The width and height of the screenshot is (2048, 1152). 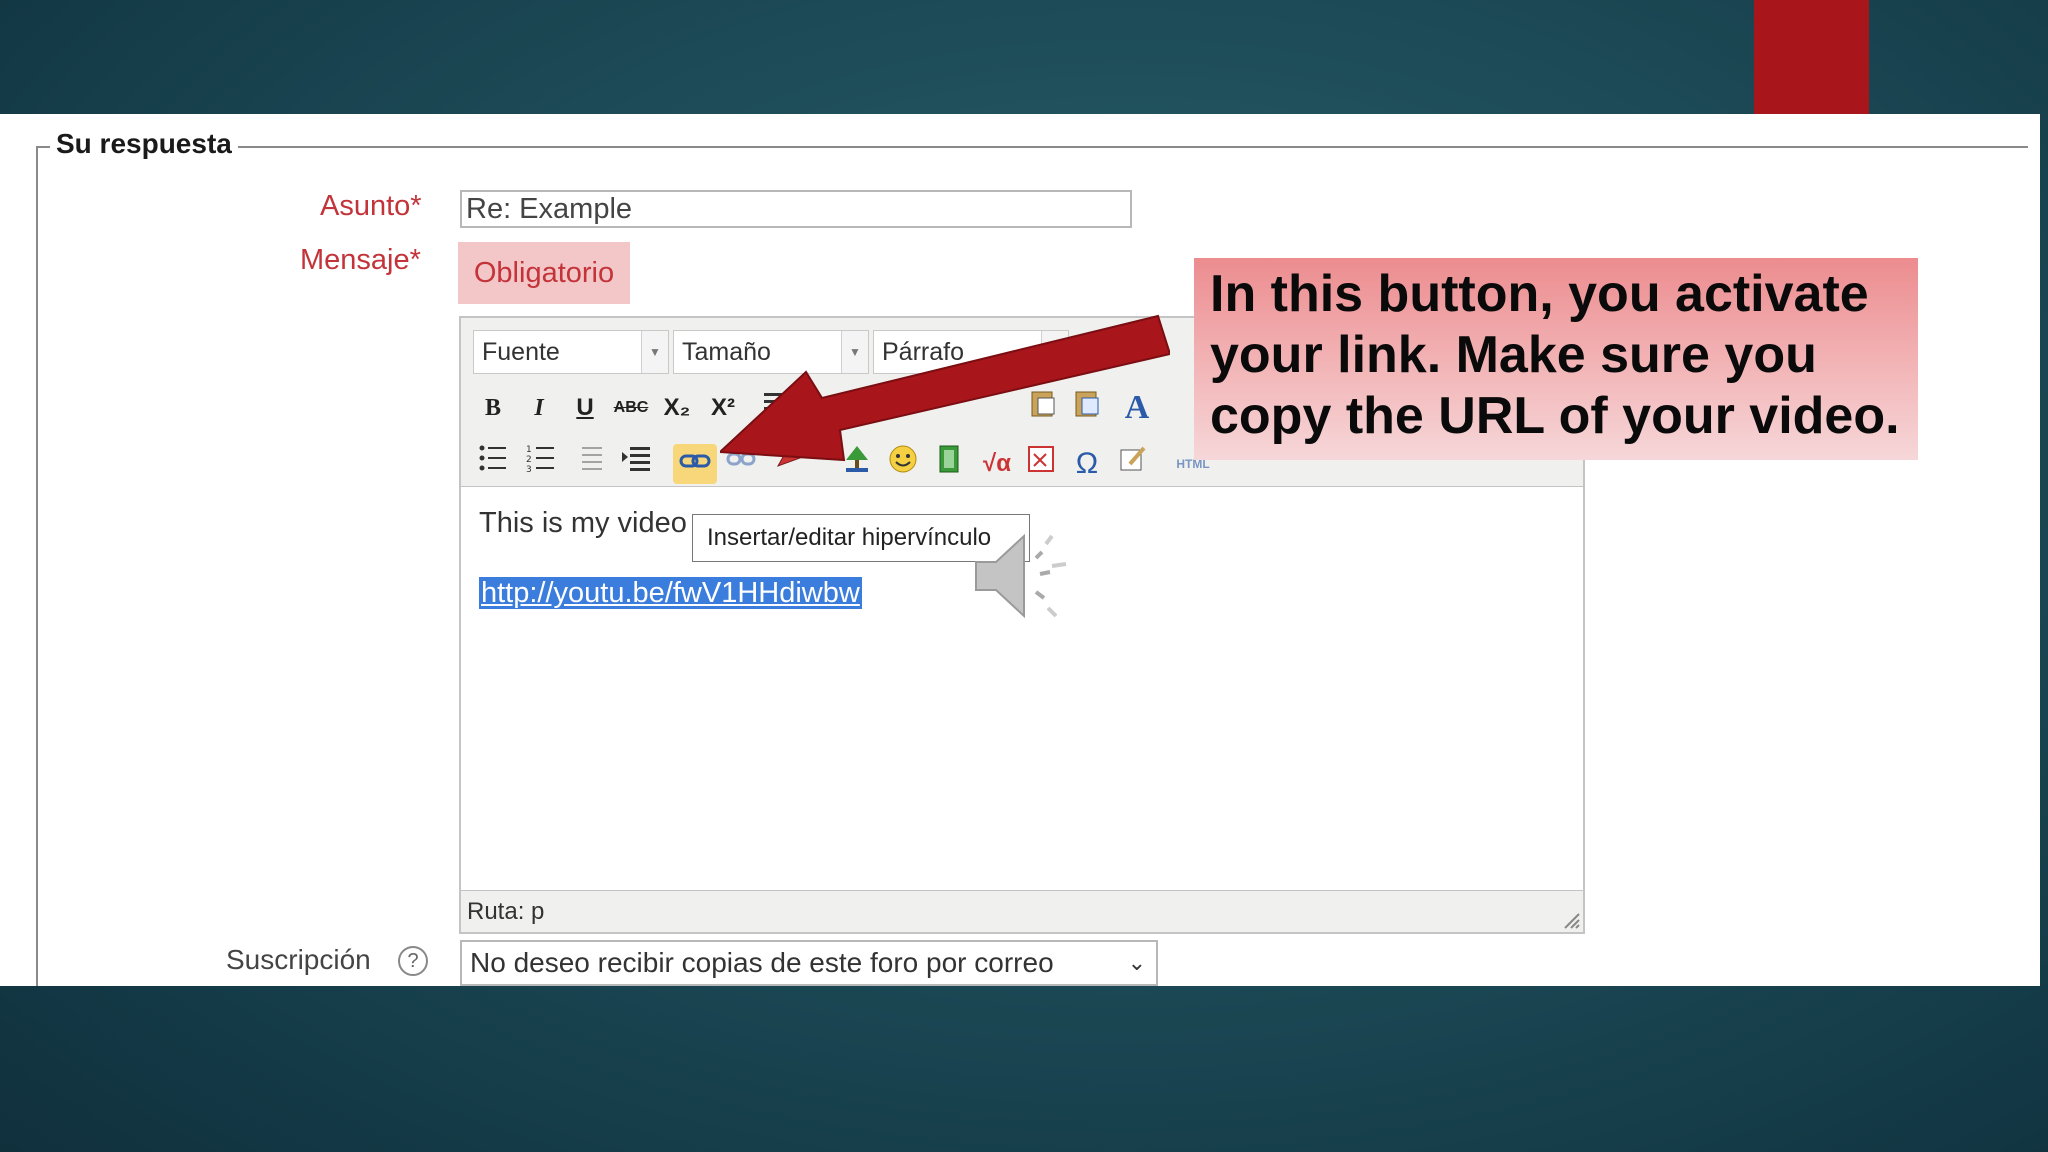 What do you see at coordinates (677, 408) in the screenshot?
I see `subscript-button: X₂` at bounding box center [677, 408].